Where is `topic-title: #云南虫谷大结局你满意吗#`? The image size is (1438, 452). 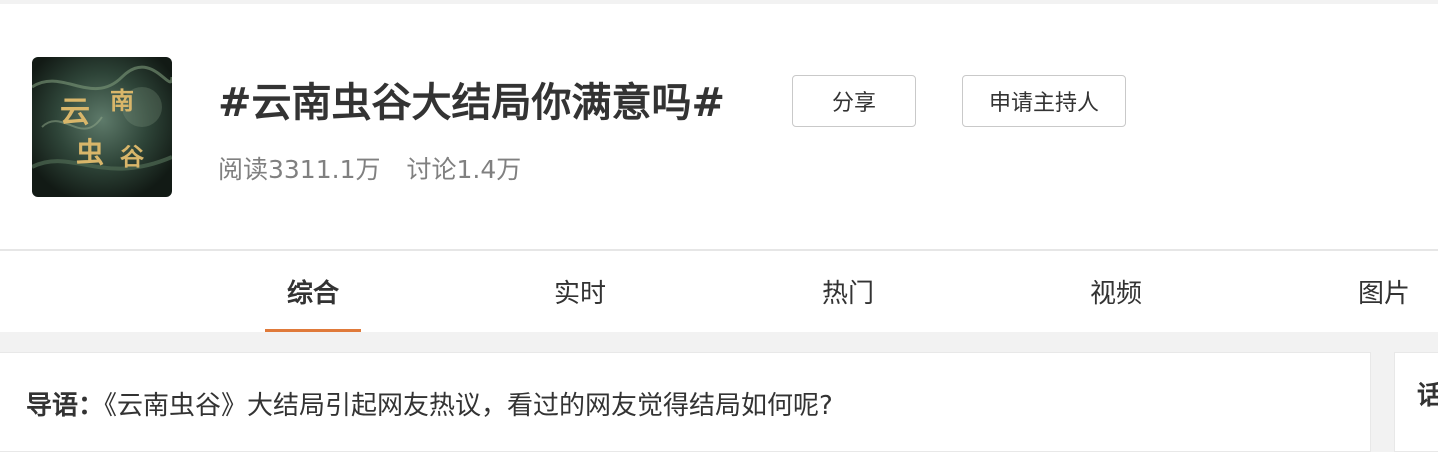
topic-title: #云南虫谷大结局你满意吗# is located at coordinates (472, 103).